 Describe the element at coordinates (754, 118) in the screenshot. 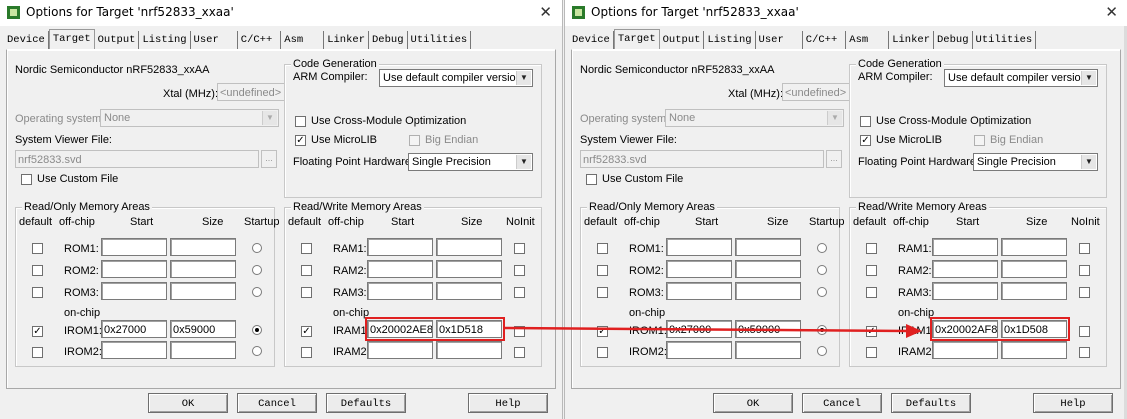

I see `os-select: None ▼` at that location.